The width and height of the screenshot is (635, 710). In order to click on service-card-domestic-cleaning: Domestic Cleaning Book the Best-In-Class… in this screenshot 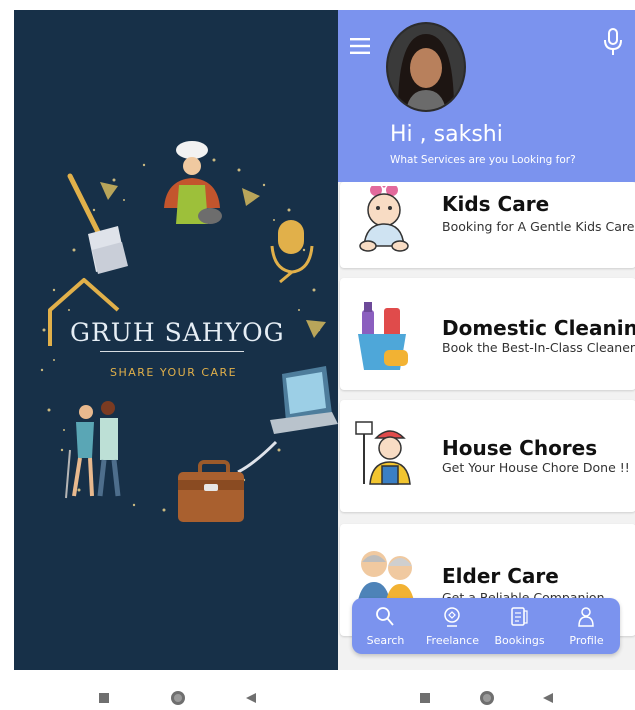, I will do `click(487, 334)`.